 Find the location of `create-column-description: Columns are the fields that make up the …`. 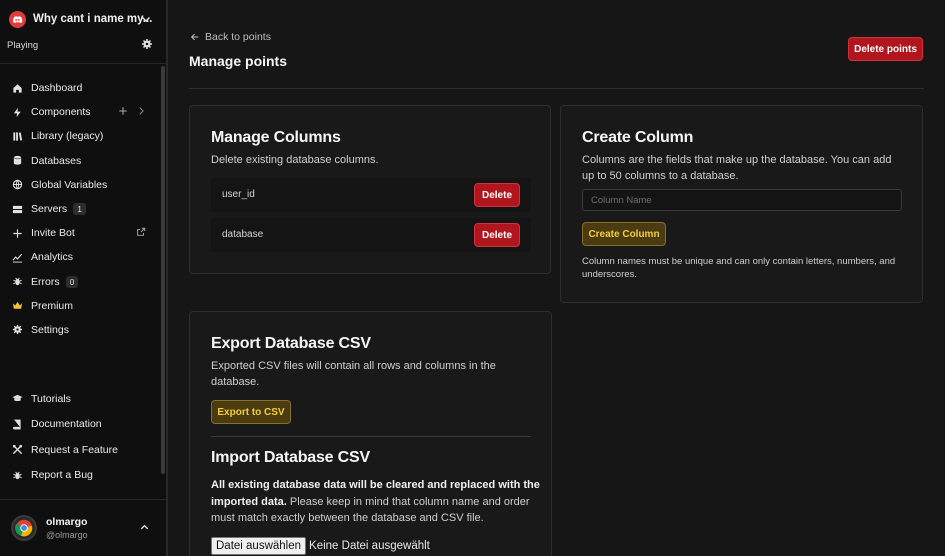

create-column-description: Columns are the fields that make up the … is located at coordinates (737, 168).